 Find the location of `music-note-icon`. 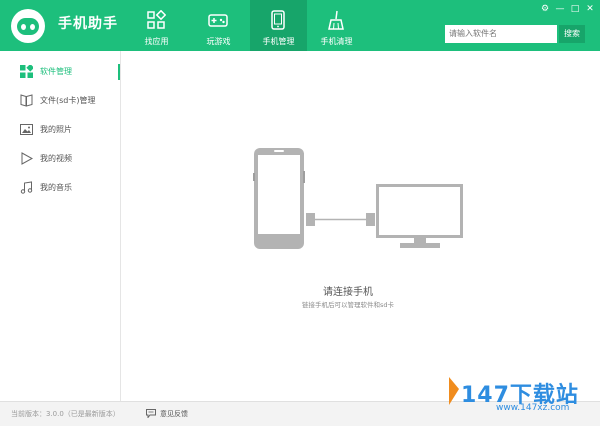

music-note-icon is located at coordinates (26, 187).